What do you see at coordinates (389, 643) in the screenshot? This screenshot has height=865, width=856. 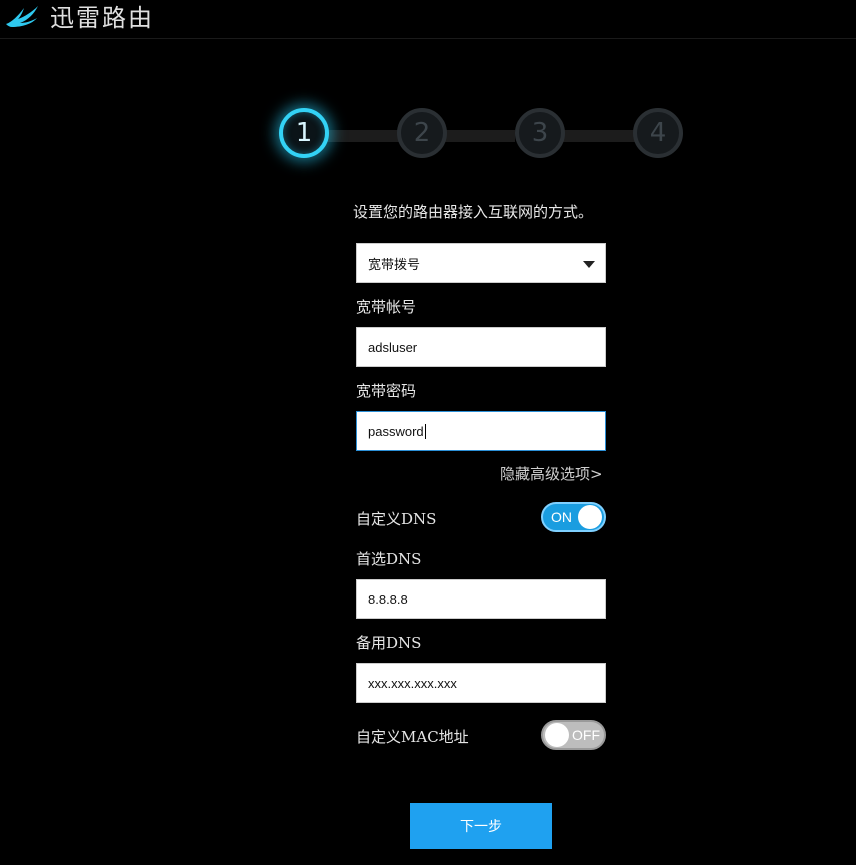 I see `secondary-dns-label: 备用DNS` at bounding box center [389, 643].